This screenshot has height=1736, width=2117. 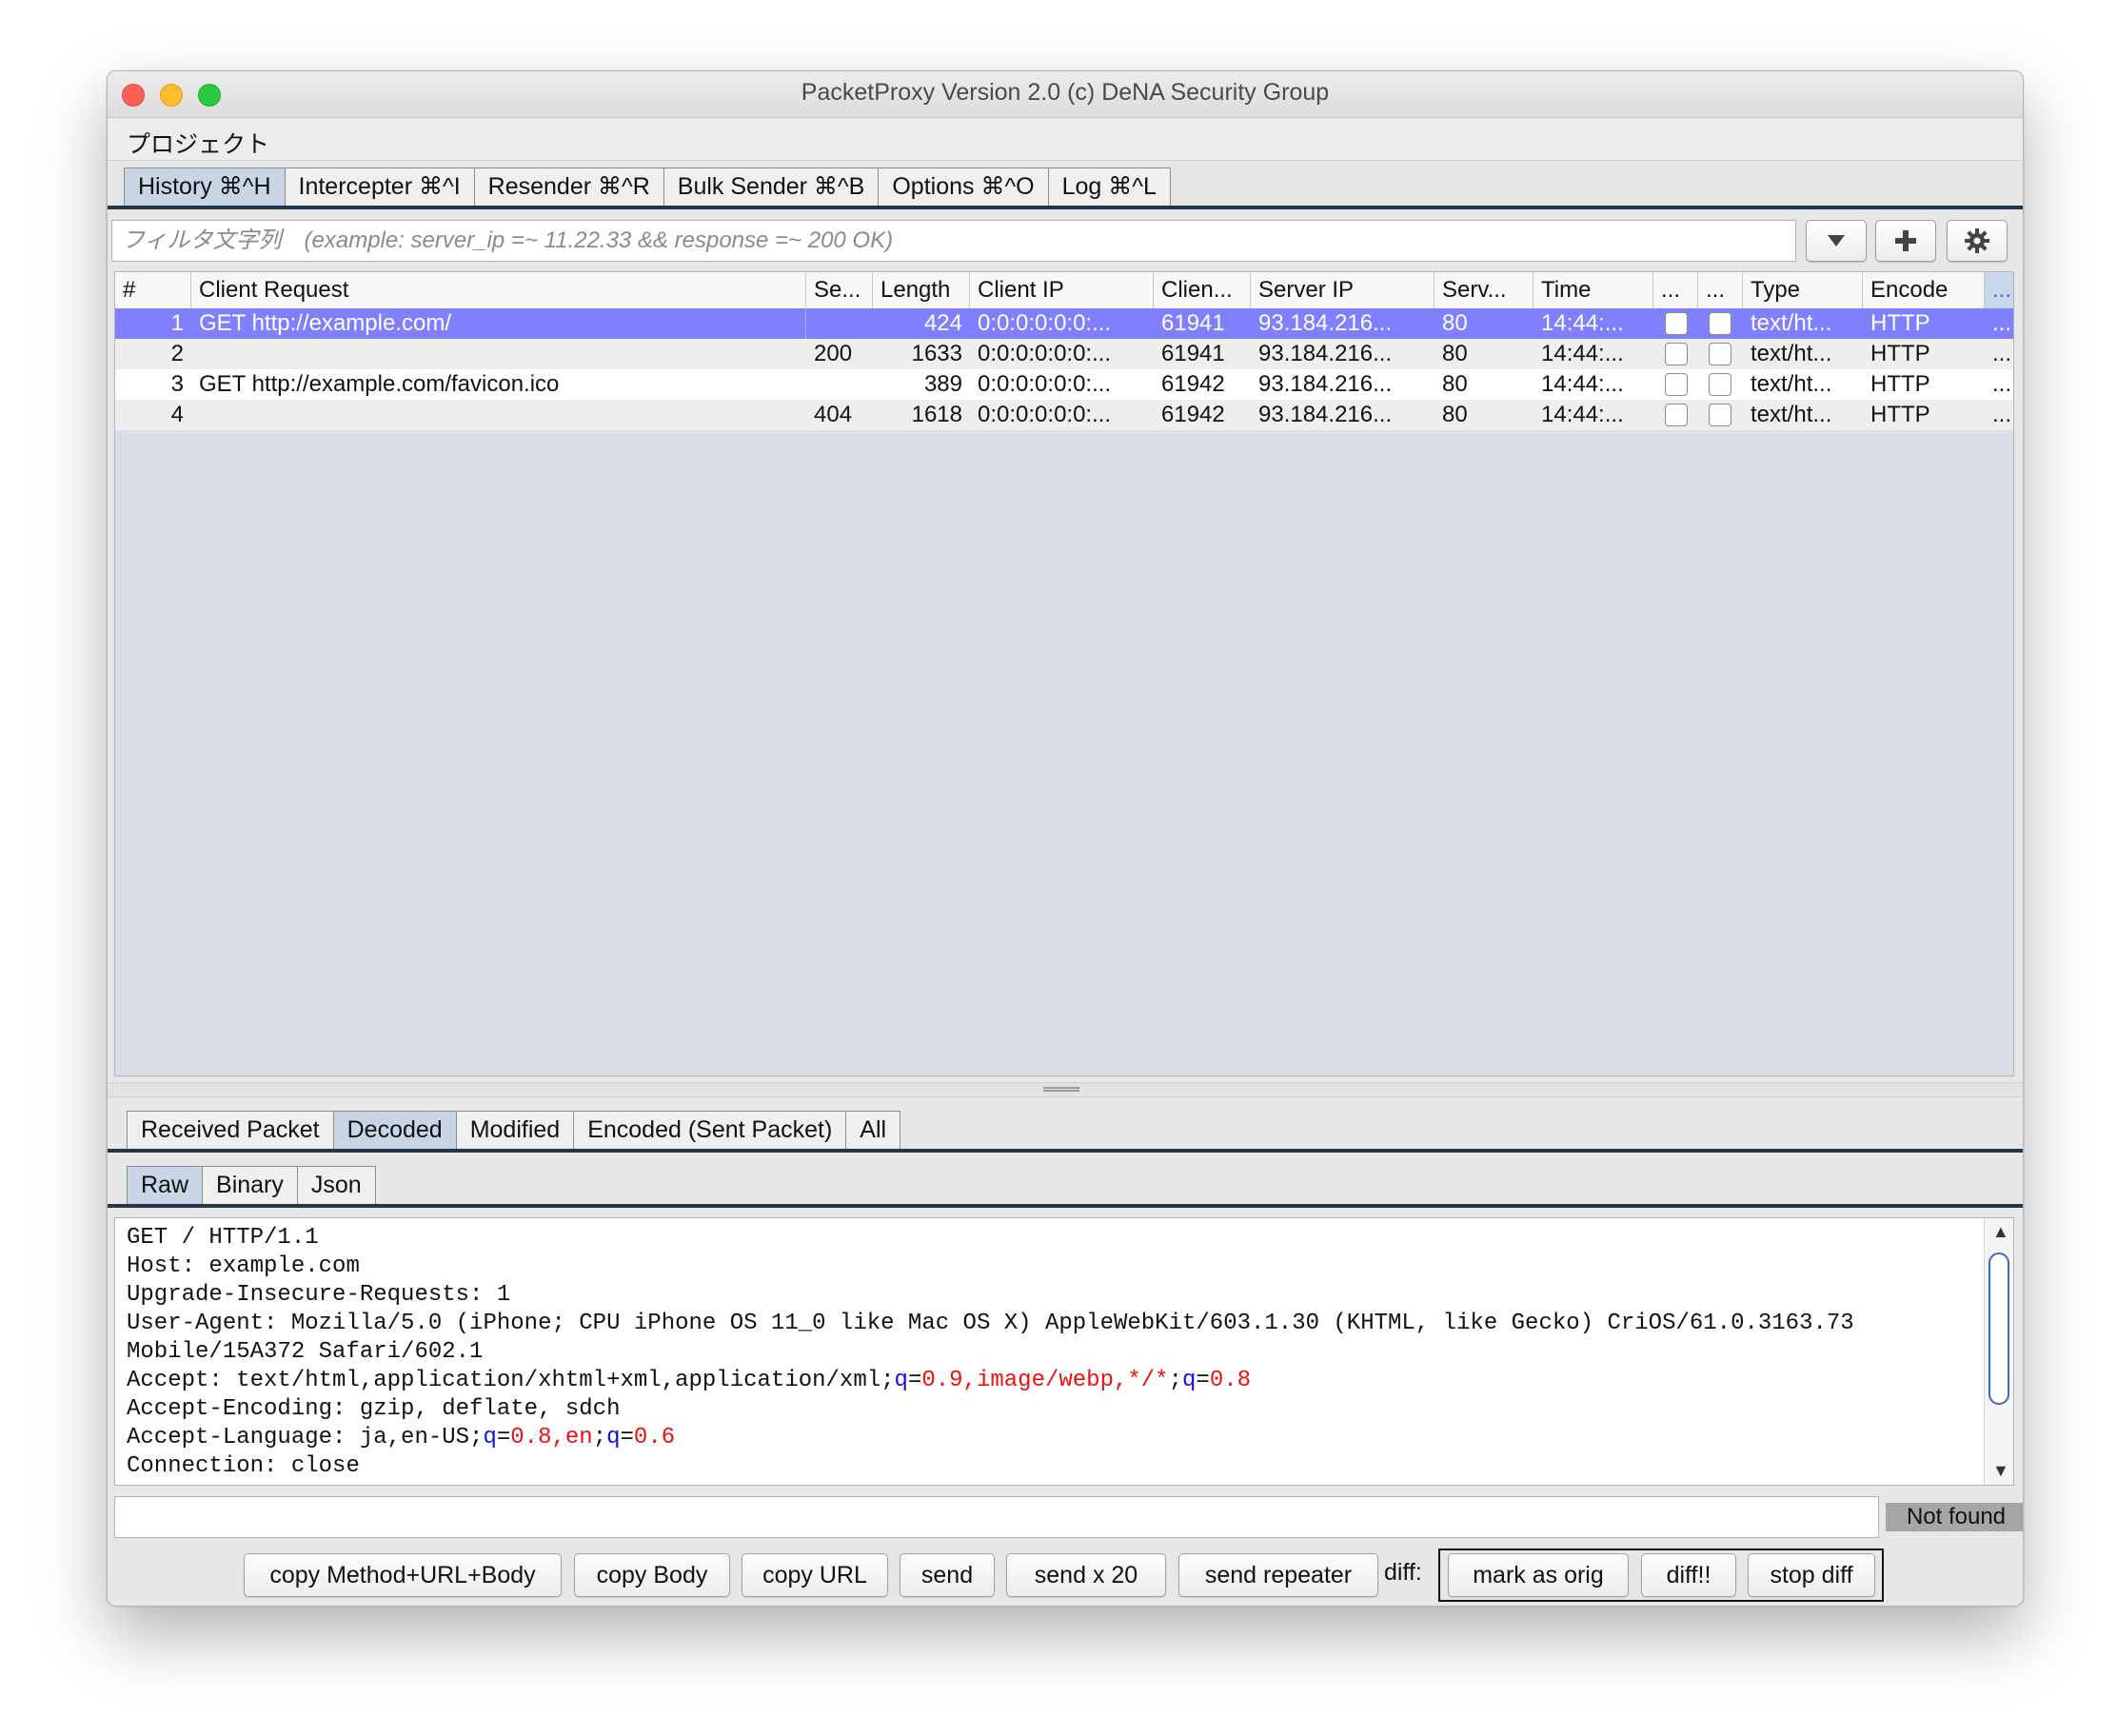 What do you see at coordinates (153, 290) in the screenshot?
I see `col-number: #` at bounding box center [153, 290].